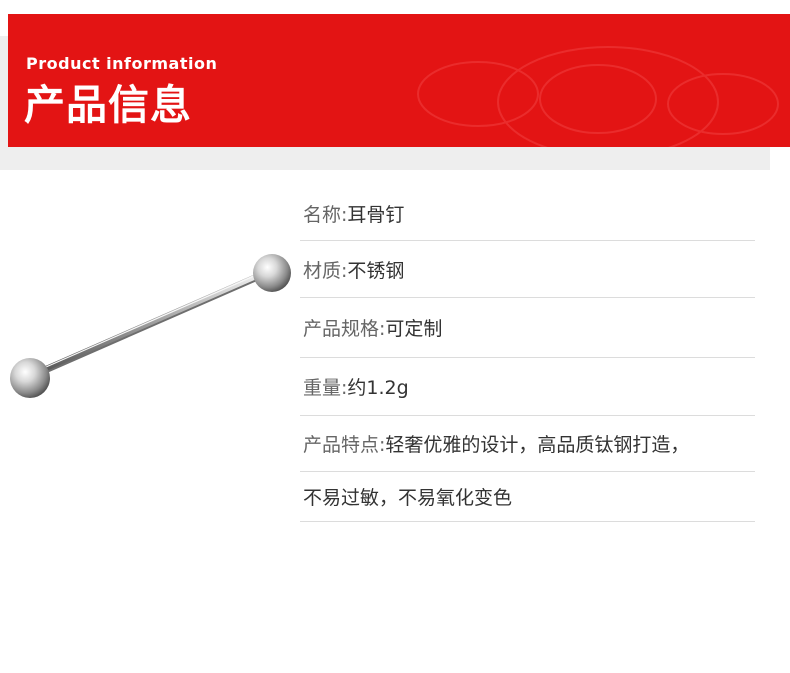 This screenshot has width=790, height=673. Describe the element at coordinates (527, 387) in the screenshot. I see `info-row-weight: 重量: 约1.2g` at that location.